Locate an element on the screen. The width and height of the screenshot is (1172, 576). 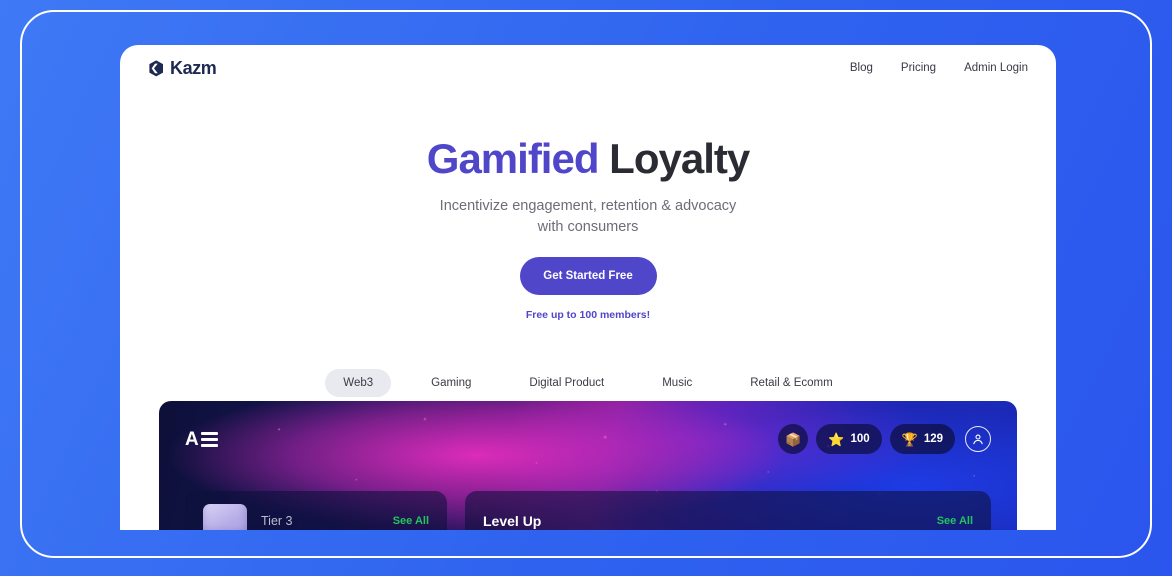
preview-app-logo: A is located at coordinates (201, 439).